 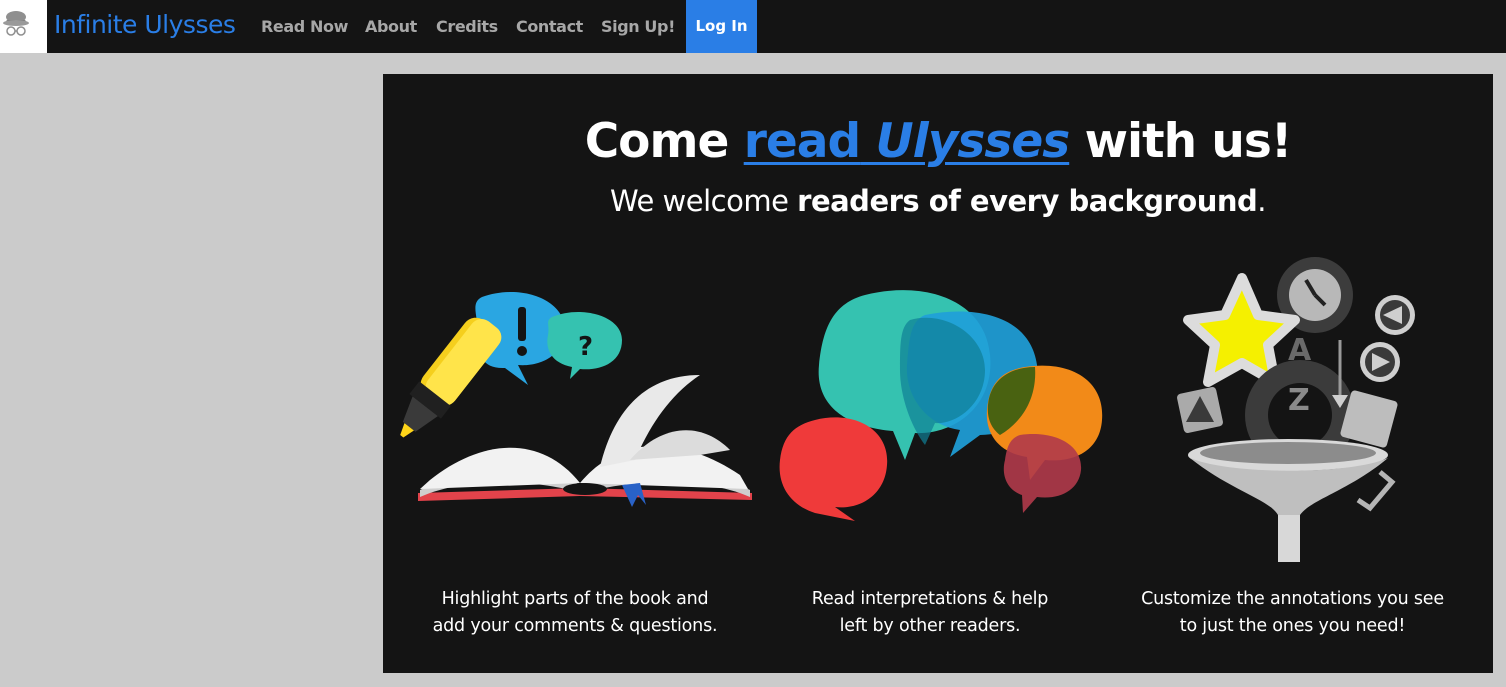 I want to click on site-logo, so click(x=23, y=26).